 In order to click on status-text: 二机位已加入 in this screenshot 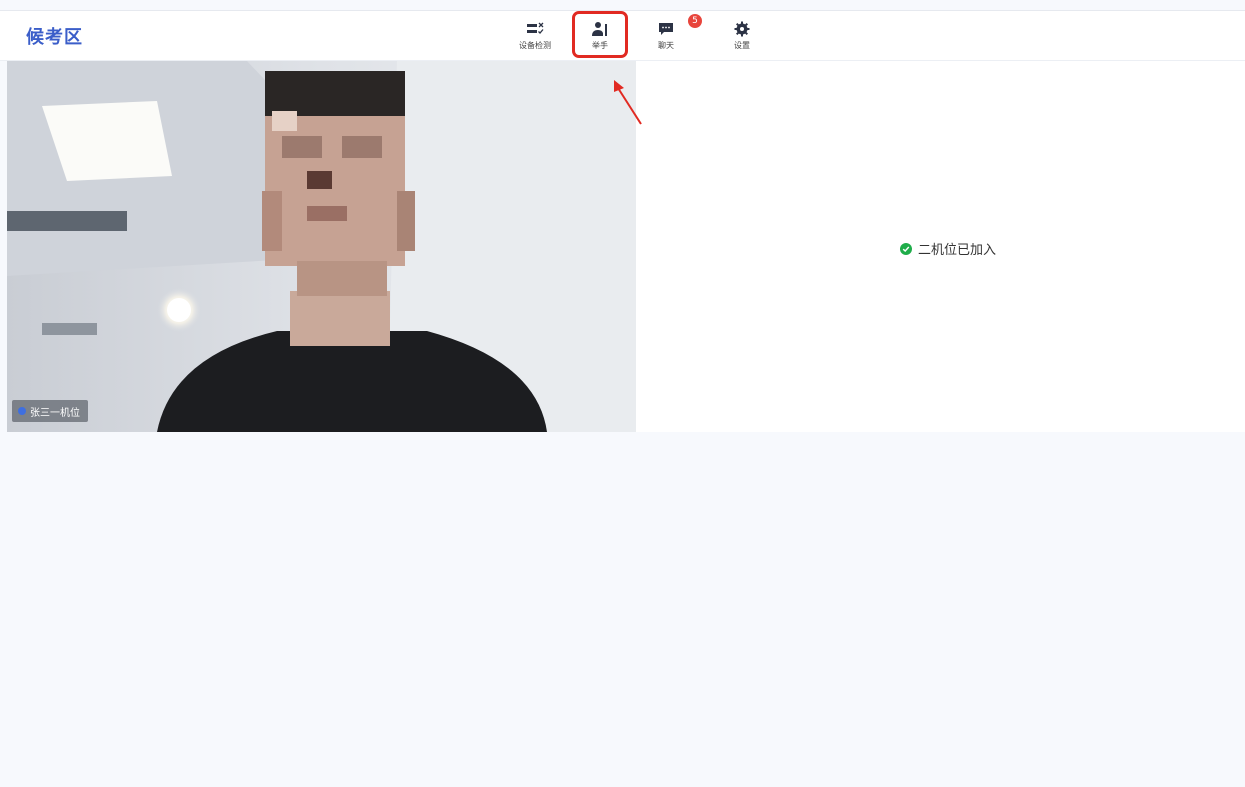, I will do `click(957, 250)`.